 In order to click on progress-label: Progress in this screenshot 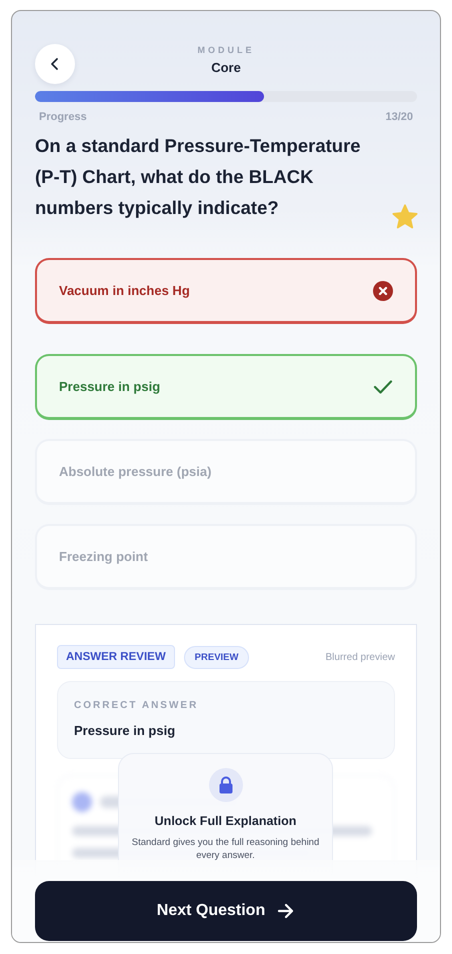, I will do `click(63, 117)`.